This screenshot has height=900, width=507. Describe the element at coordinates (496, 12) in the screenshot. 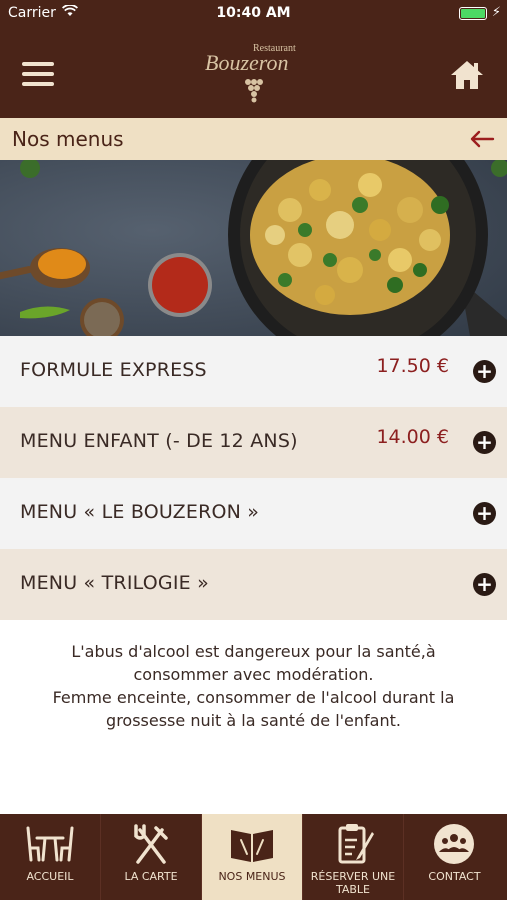

I see `charging-icon: ⚡` at that location.